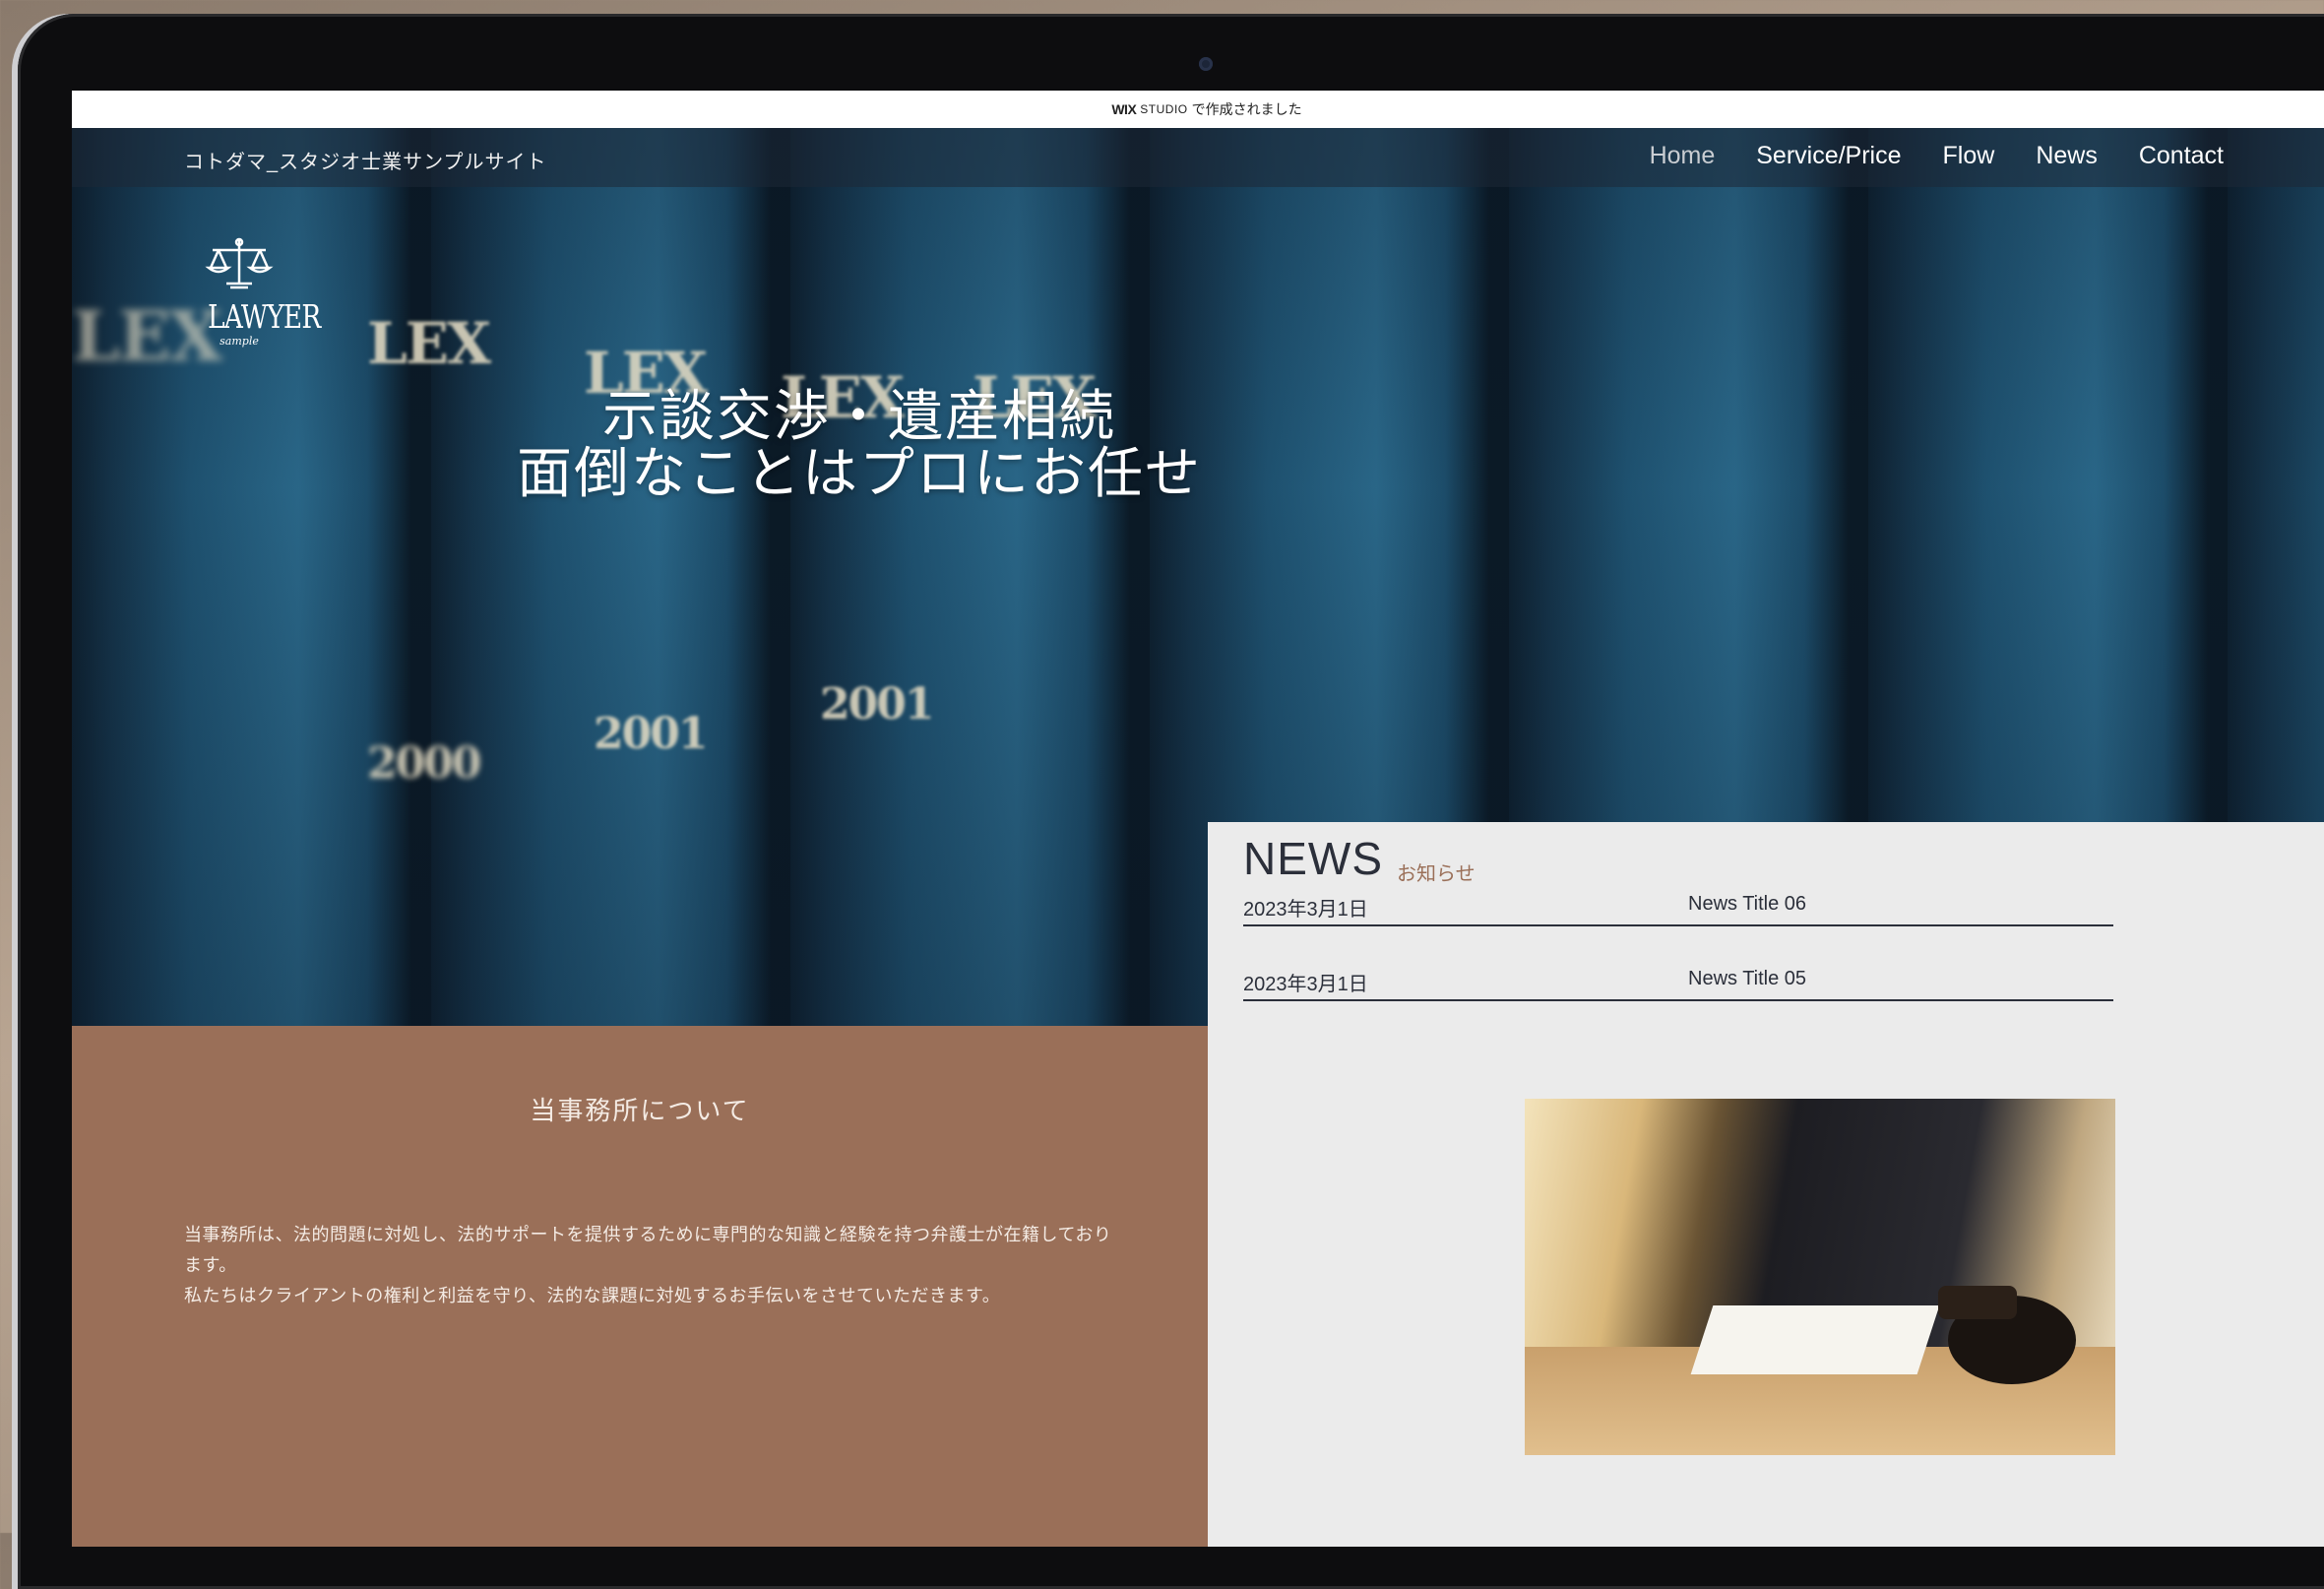 Image resolution: width=2324 pixels, height=1589 pixels. What do you see at coordinates (859, 417) in the screenshot?
I see `hero-headline-line1: 示談交渉・遺産相続` at bounding box center [859, 417].